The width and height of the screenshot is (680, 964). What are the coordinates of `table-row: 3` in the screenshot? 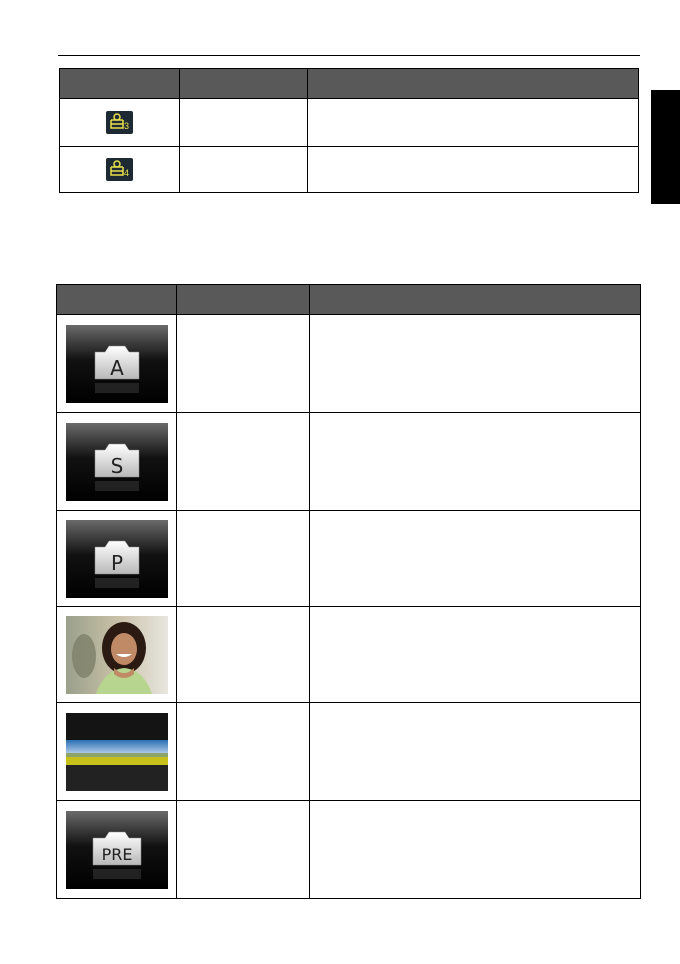 It's located at (349, 122).